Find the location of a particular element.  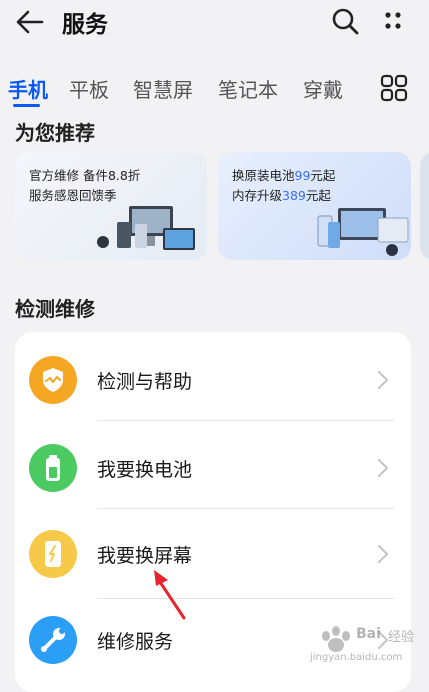

promo-card-repair-discount: 官方维修 备件8.8折 服务感恩回馈季 is located at coordinates (111, 206).